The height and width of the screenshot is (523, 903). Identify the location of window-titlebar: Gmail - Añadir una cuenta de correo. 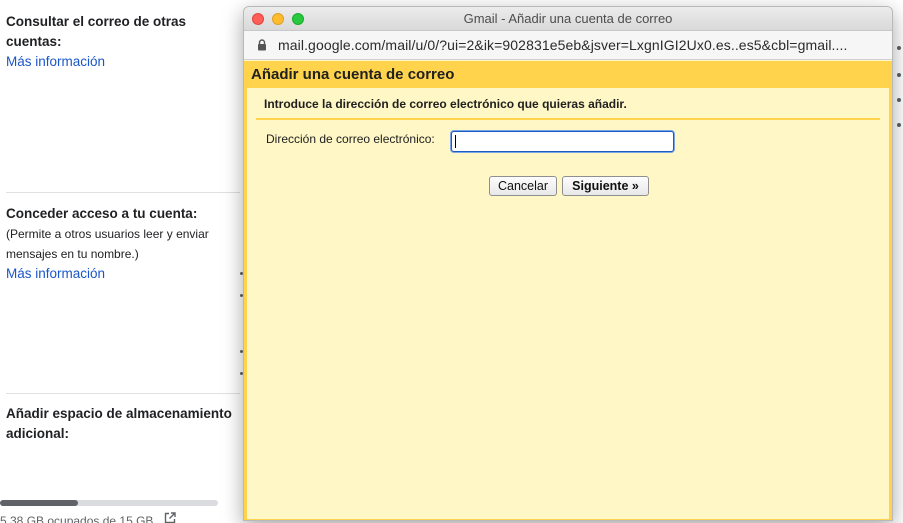
(568, 19).